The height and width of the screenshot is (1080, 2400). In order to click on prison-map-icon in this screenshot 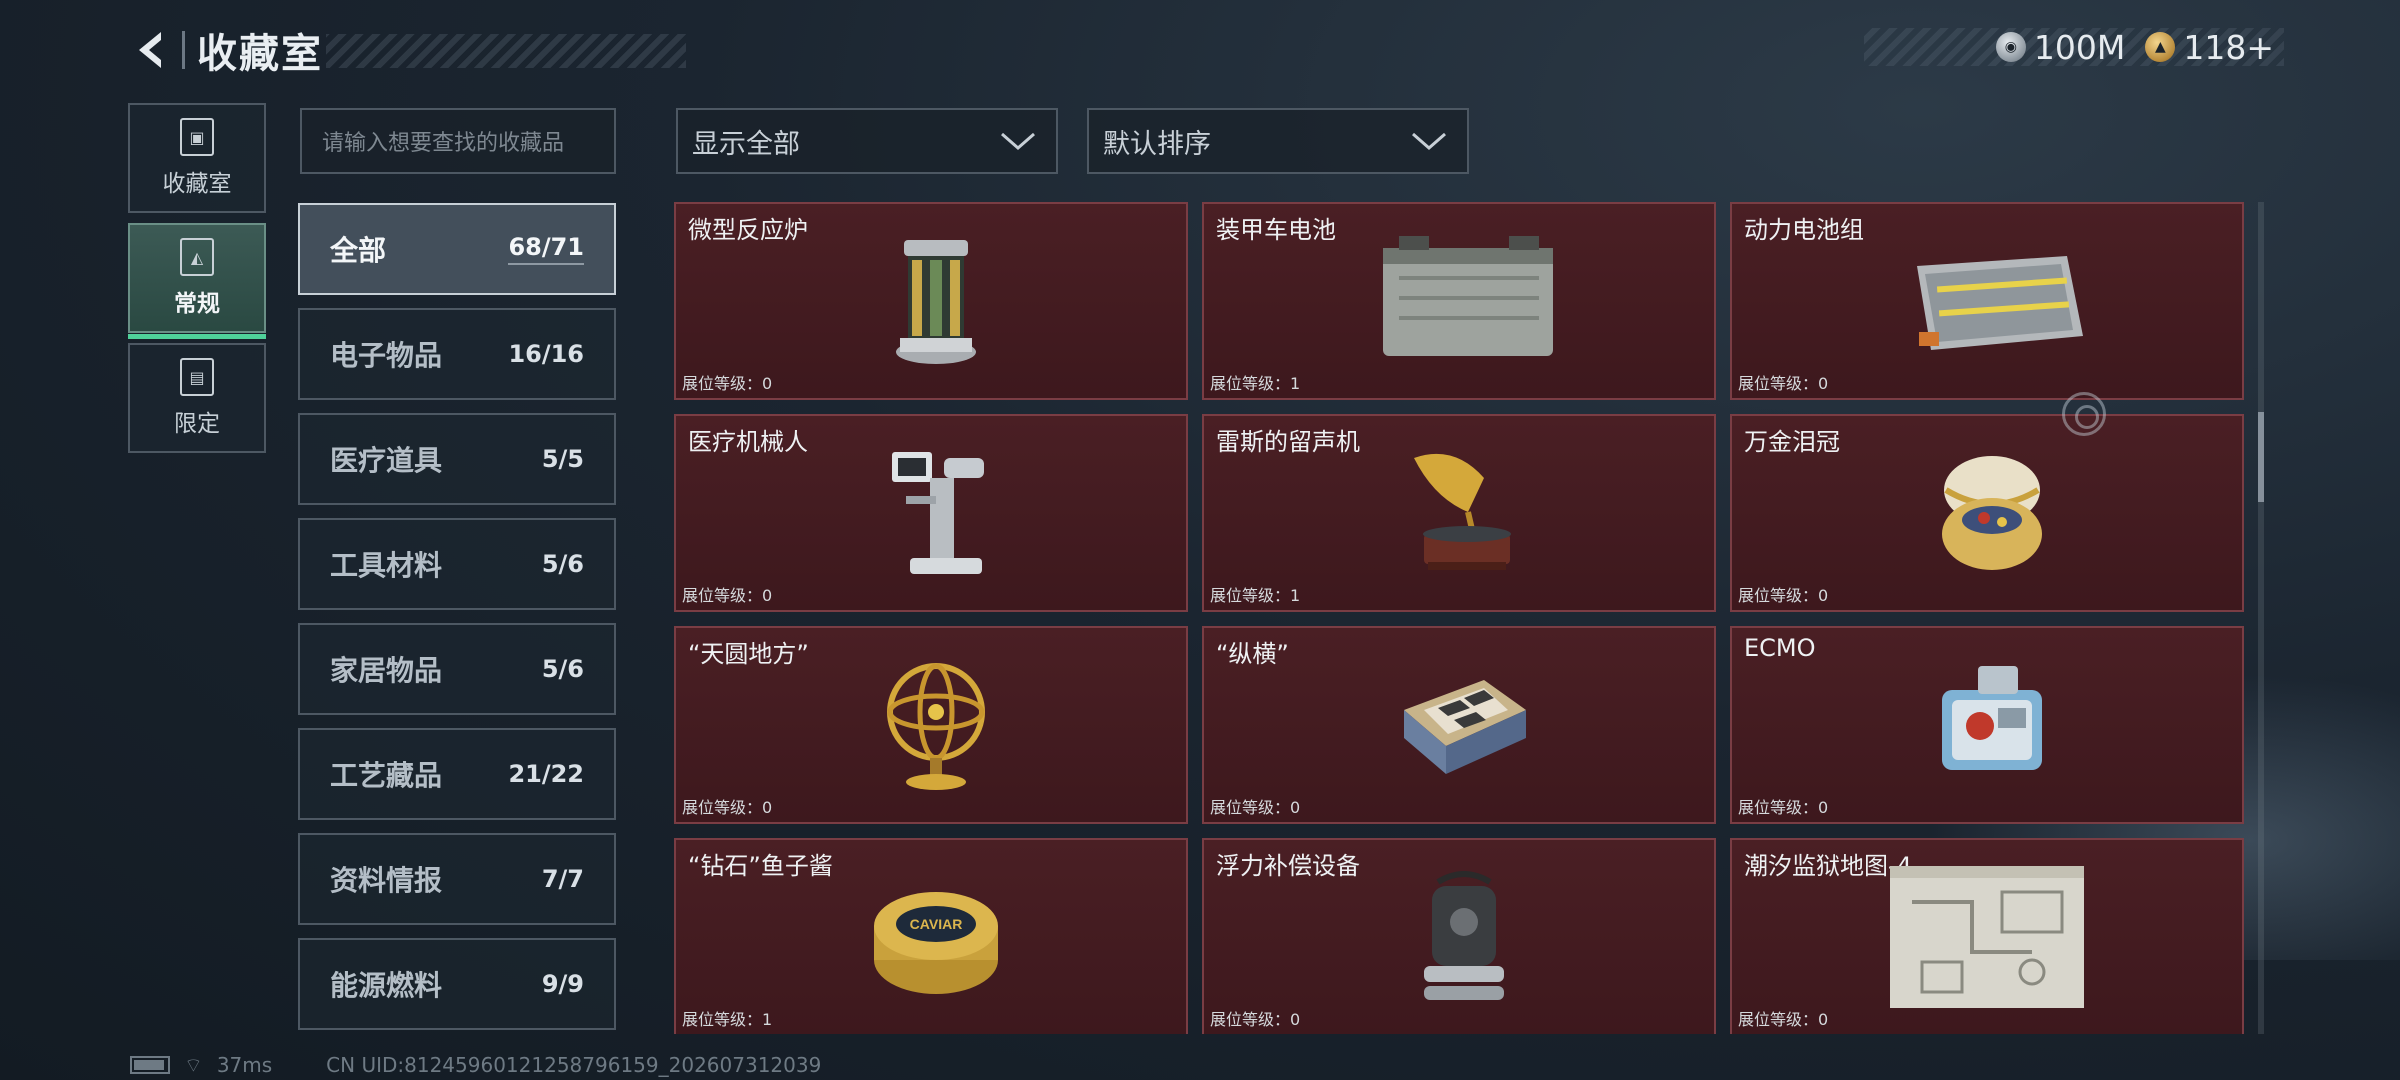, I will do `click(1987, 937)`.